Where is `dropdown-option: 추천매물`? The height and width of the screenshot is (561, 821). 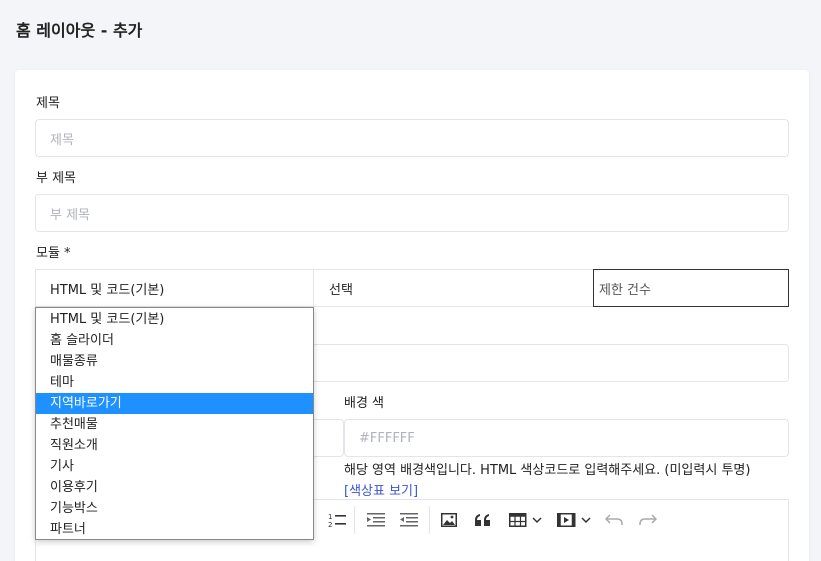 dropdown-option: 추천매물 is located at coordinates (174, 424).